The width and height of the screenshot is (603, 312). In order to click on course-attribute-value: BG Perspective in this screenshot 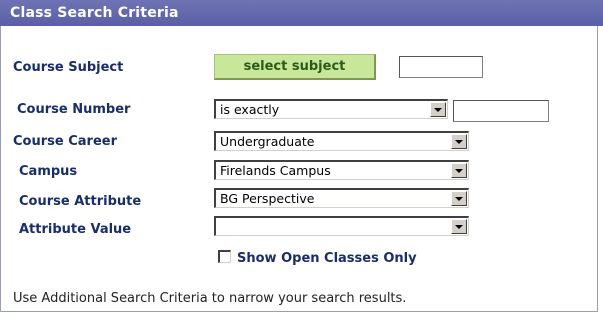, I will do `click(267, 198)`.